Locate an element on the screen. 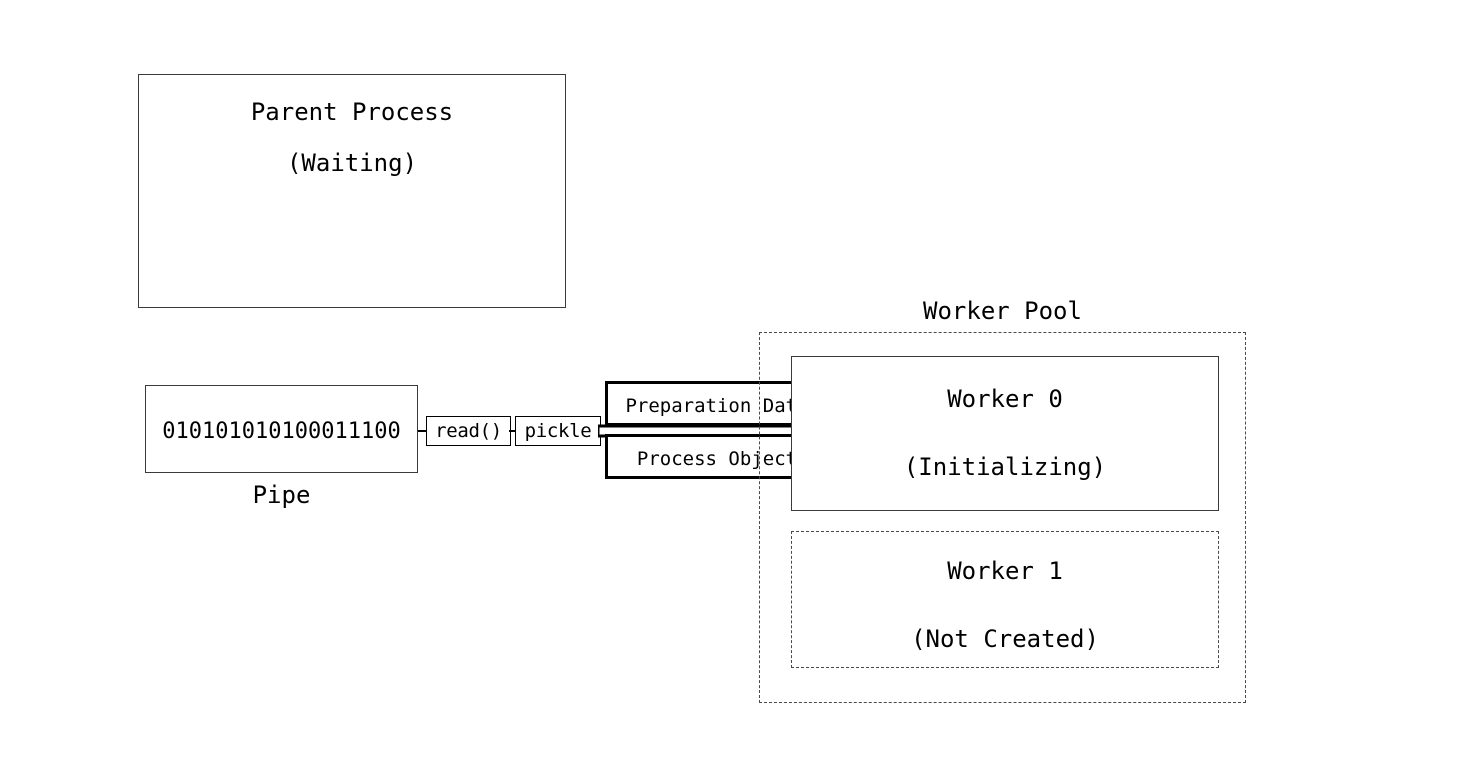 This screenshot has height=780, width=1458. worker-1-box: Worker 1 (Not Created) is located at coordinates (1005, 599).